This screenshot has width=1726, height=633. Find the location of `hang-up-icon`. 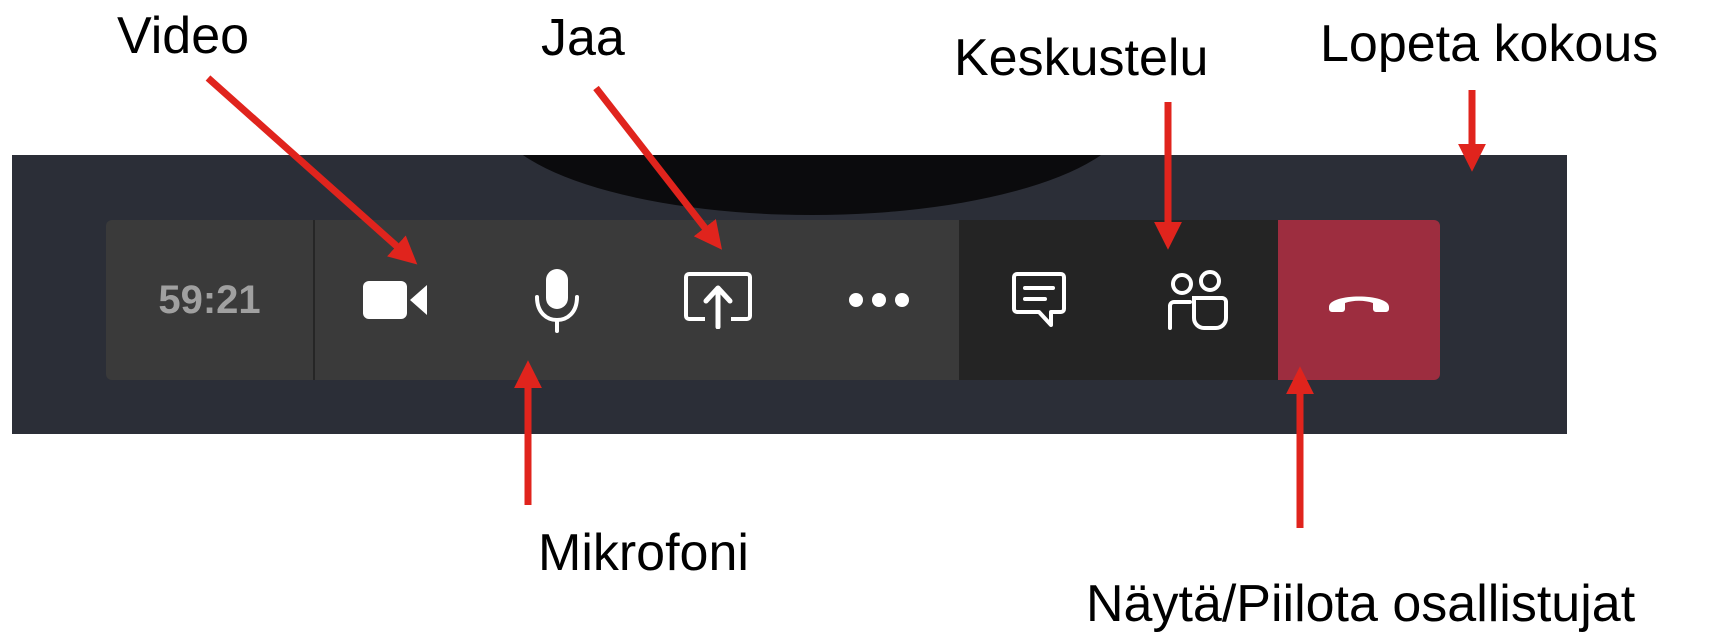

hang-up-icon is located at coordinates (1359, 304).